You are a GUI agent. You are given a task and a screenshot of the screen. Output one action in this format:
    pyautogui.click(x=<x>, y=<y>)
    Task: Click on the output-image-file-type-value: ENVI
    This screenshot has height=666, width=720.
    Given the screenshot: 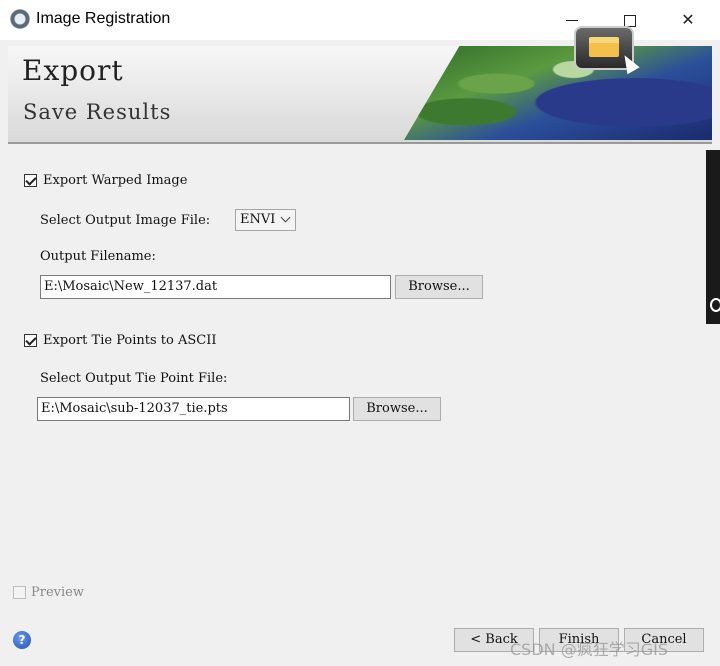 What is the action you would take?
    pyautogui.click(x=258, y=219)
    